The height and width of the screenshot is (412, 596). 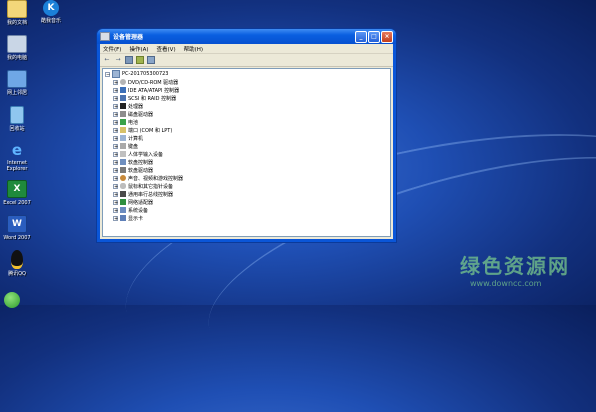 I want to click on desktop-icon-my-computer: 我的电脑, so click(x=17, y=48).